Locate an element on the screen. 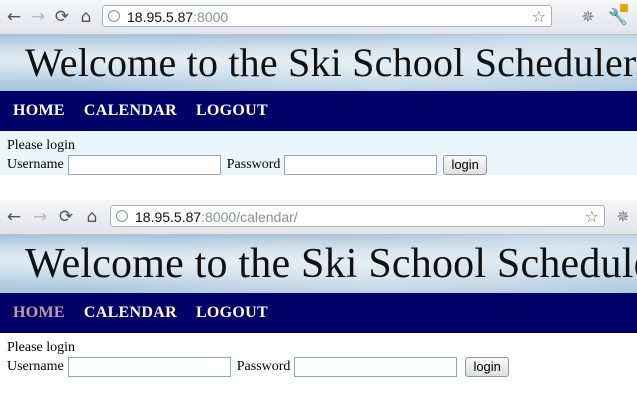  address-bar: 18.95.5.87:8000 ☆ is located at coordinates (327, 16).